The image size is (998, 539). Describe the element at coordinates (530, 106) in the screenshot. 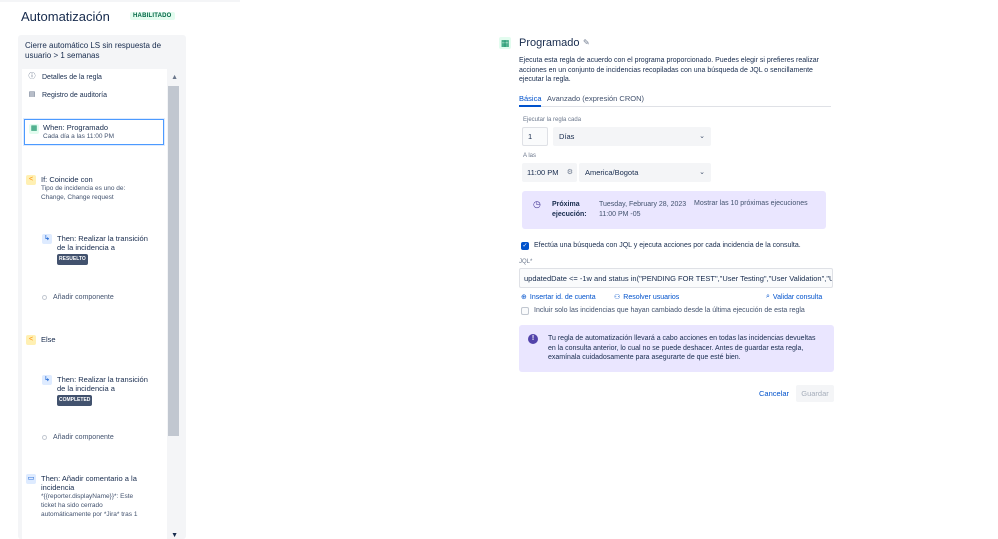

I see `active-tab-indicator` at that location.